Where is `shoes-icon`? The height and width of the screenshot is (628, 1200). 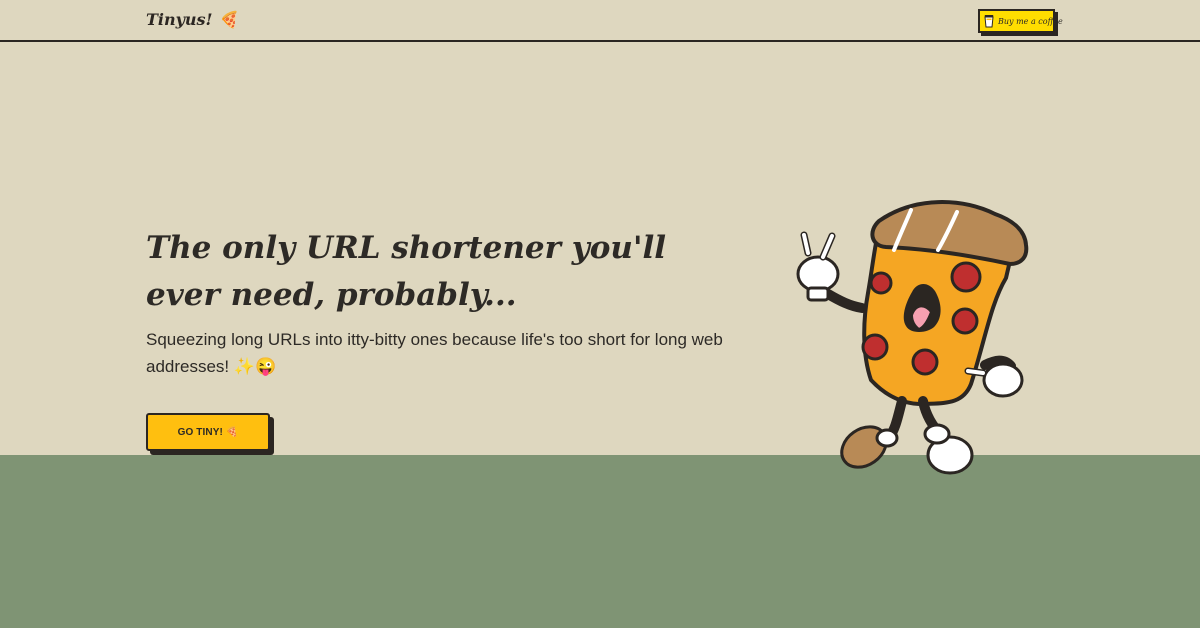
shoes-icon is located at coordinates (907, 449).